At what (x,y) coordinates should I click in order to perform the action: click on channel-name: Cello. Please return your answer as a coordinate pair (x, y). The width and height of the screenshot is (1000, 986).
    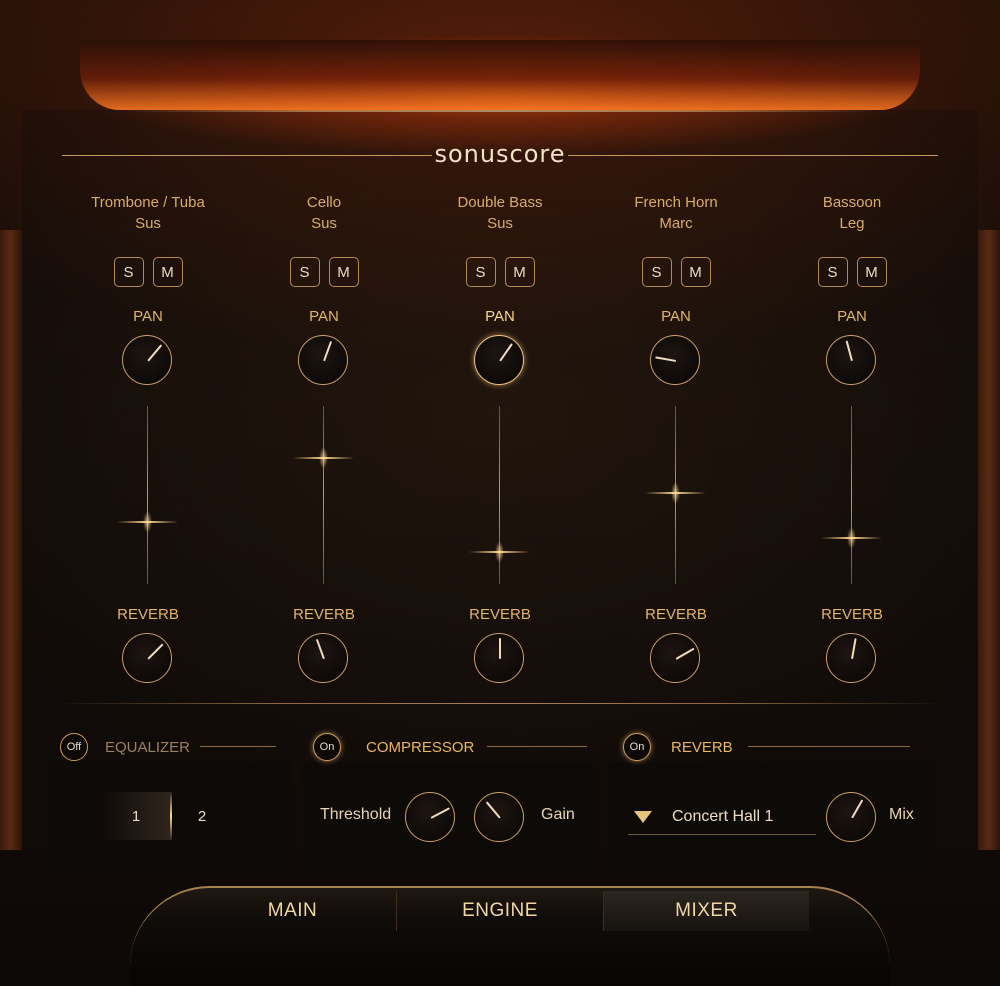
    Looking at the image, I should click on (324, 202).